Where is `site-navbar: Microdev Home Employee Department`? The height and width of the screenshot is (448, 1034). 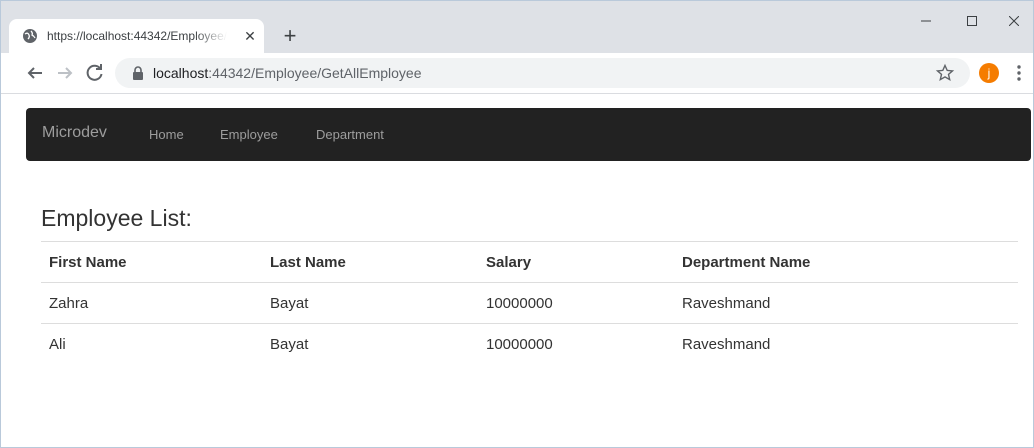
site-navbar: Microdev Home Employee Department is located at coordinates (528, 134).